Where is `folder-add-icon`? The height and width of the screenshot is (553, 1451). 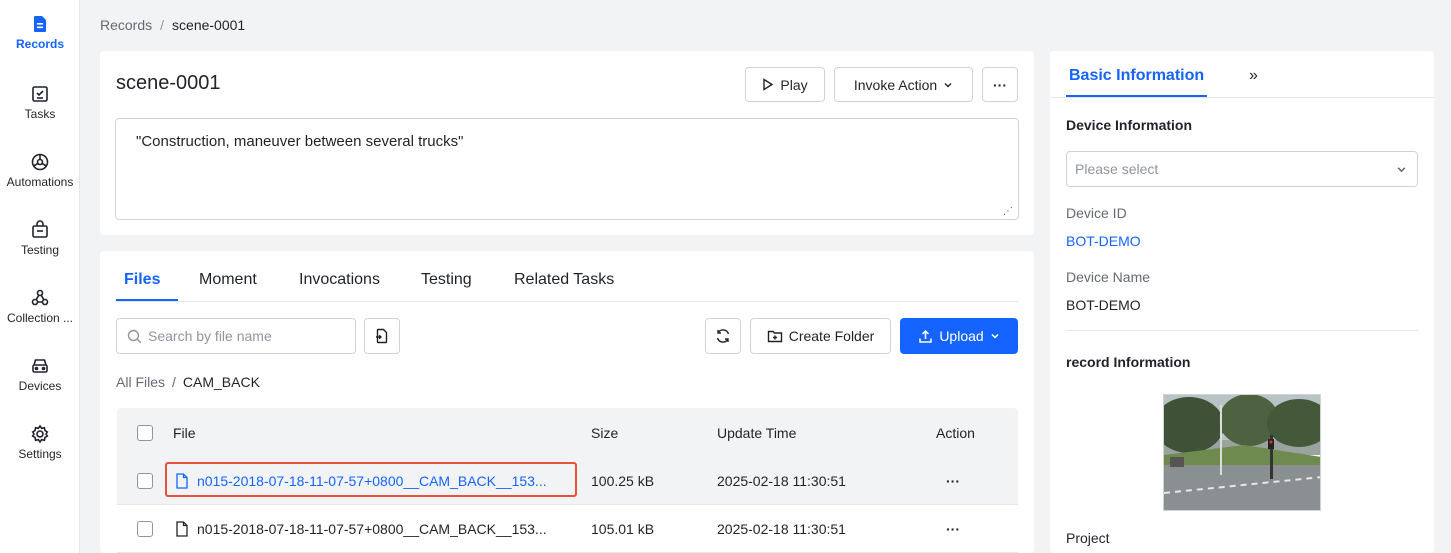 folder-add-icon is located at coordinates (774, 336).